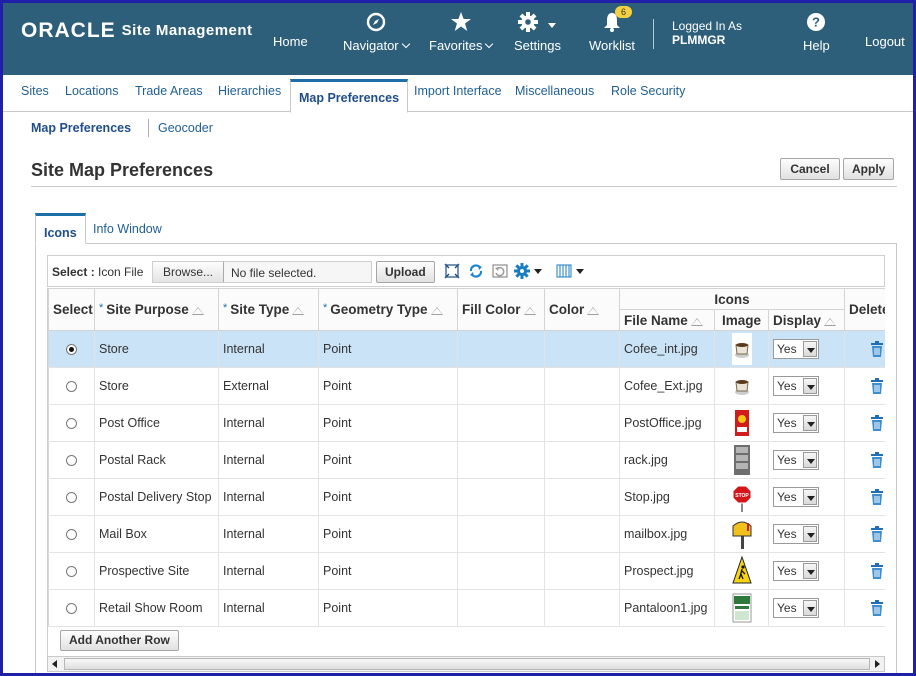 This screenshot has width=916, height=676. What do you see at coordinates (501, 309) in the screenshot?
I see `column-header-fill-color: Fill Color` at bounding box center [501, 309].